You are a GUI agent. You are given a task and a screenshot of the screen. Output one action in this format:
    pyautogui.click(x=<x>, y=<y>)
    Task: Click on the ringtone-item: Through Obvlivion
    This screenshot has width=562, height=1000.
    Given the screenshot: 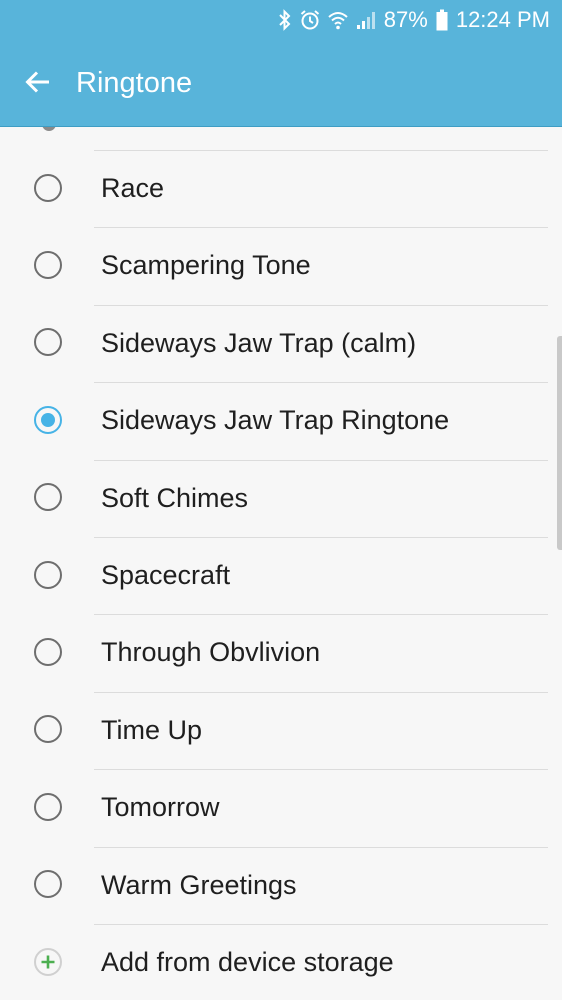 What is the action you would take?
    pyautogui.click(x=281, y=652)
    